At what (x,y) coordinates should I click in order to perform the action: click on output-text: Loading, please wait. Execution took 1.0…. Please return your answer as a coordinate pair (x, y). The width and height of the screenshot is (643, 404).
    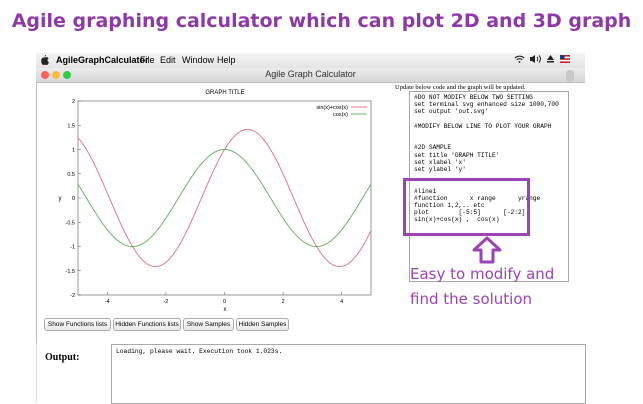
    Looking at the image, I should click on (199, 351).